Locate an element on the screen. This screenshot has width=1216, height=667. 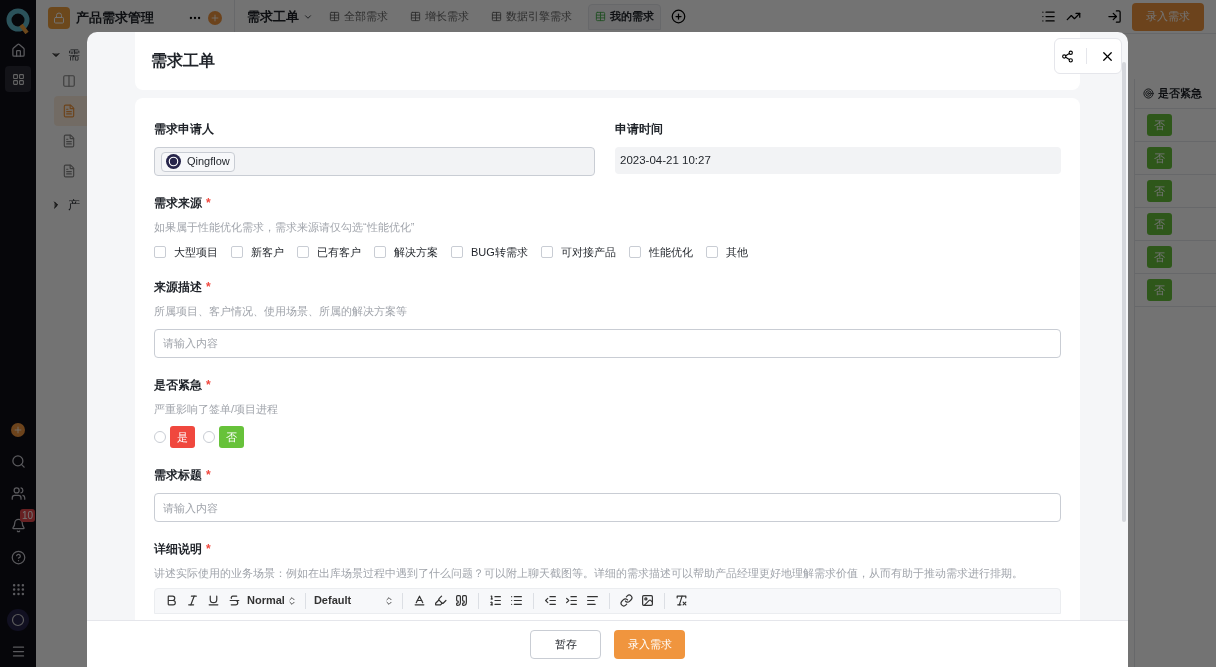
field-hint: 所属项目、客户情况、使用场景、所属的解决方案等 is located at coordinates (281, 311).